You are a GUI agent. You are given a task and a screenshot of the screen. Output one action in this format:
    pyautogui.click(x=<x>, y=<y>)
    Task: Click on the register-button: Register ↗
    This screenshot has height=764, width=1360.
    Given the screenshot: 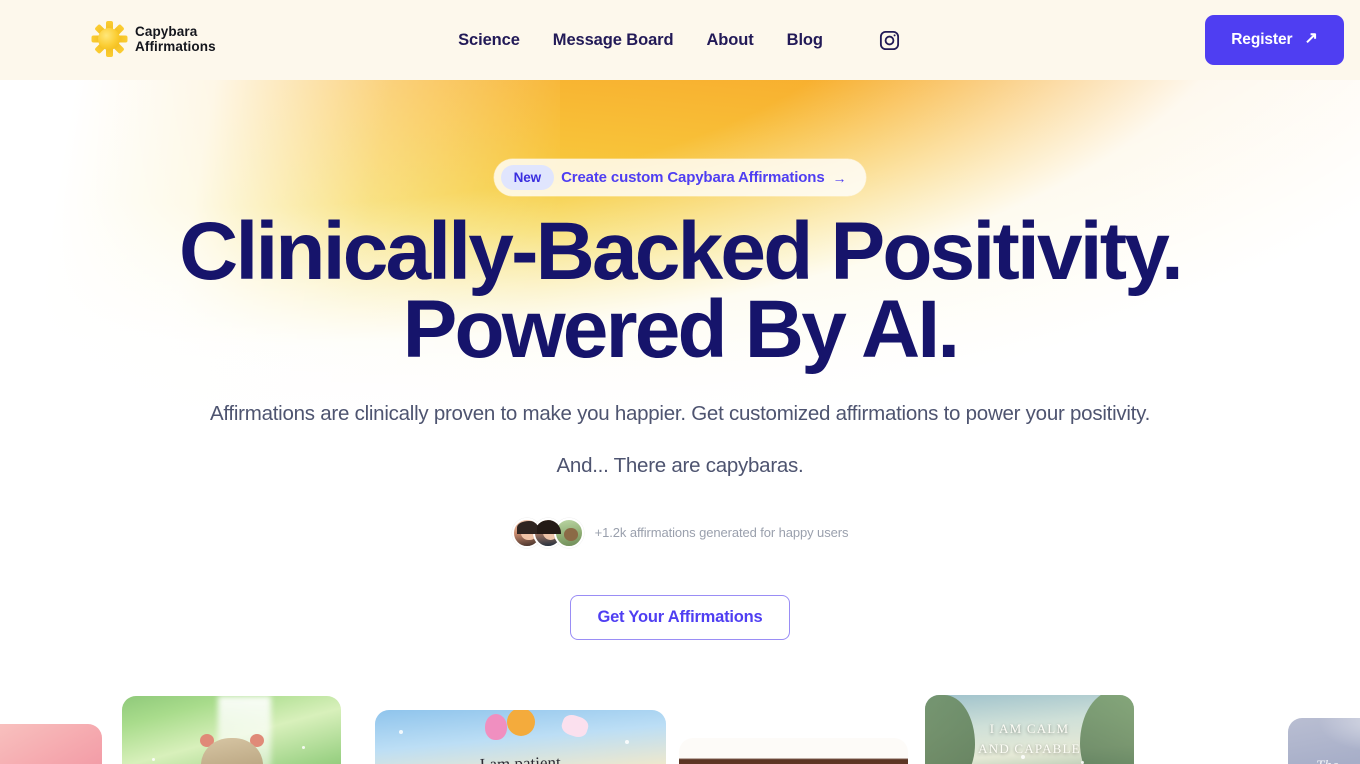 What is the action you would take?
    pyautogui.click(x=1274, y=40)
    